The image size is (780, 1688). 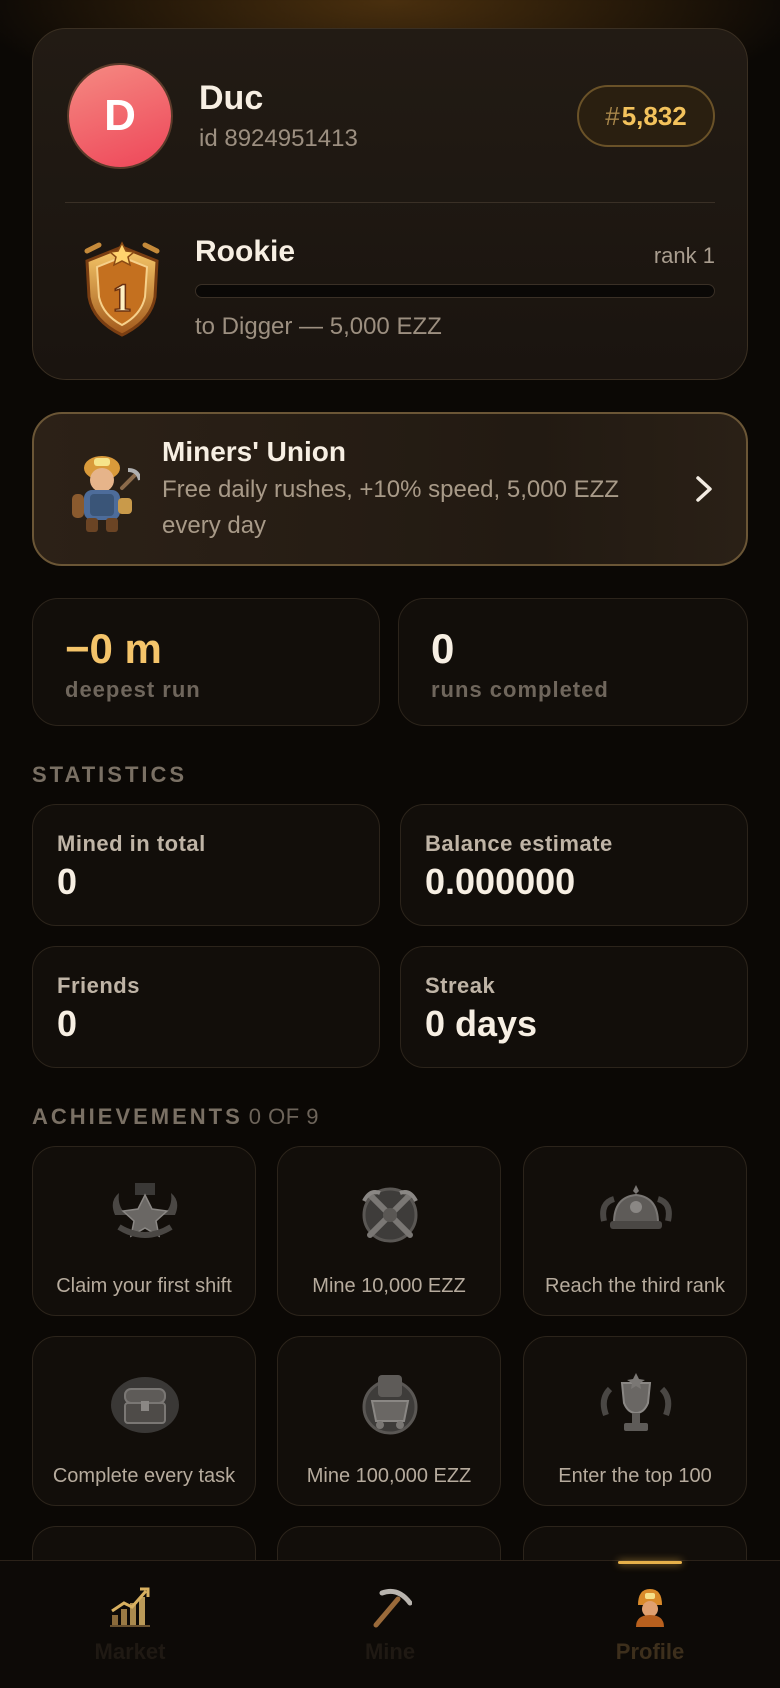 I want to click on deepest-run-label: deepest run, so click(x=133, y=689).